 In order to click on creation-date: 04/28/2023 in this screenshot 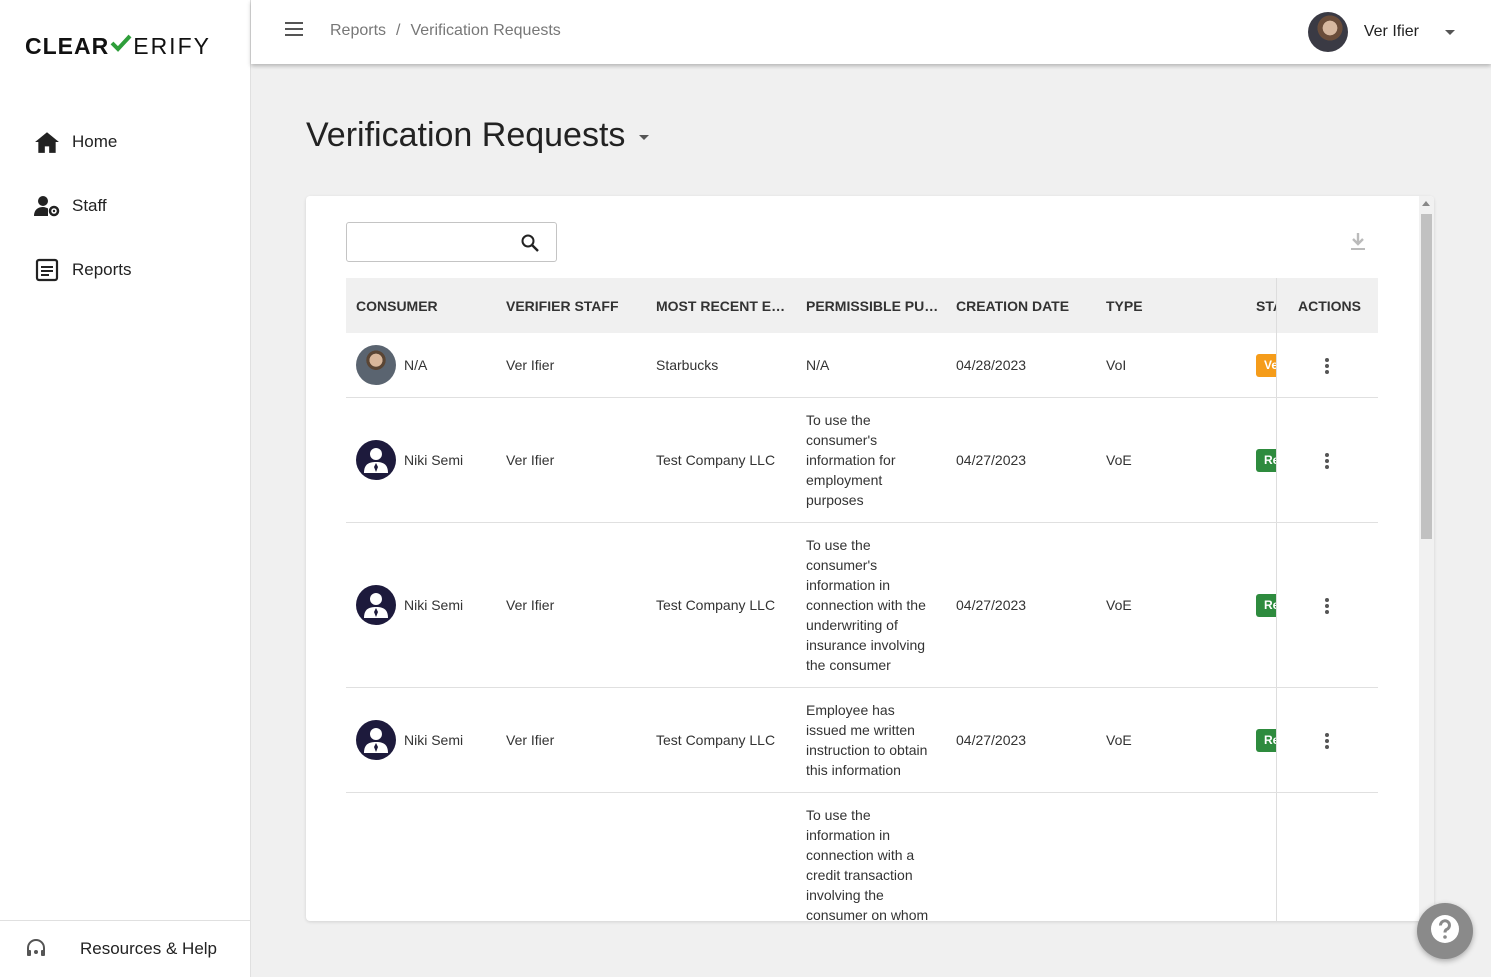, I will do `click(991, 365)`.